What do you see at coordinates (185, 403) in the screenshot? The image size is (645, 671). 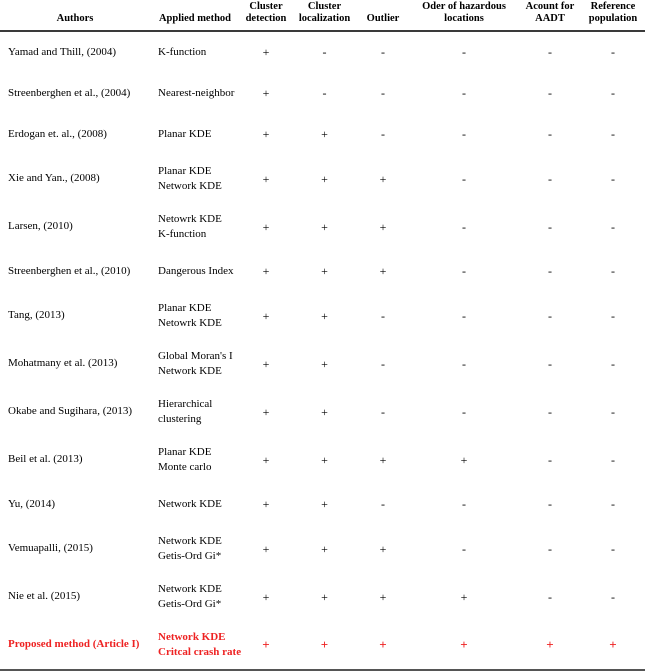 I see `method-line: Hierarchical` at bounding box center [185, 403].